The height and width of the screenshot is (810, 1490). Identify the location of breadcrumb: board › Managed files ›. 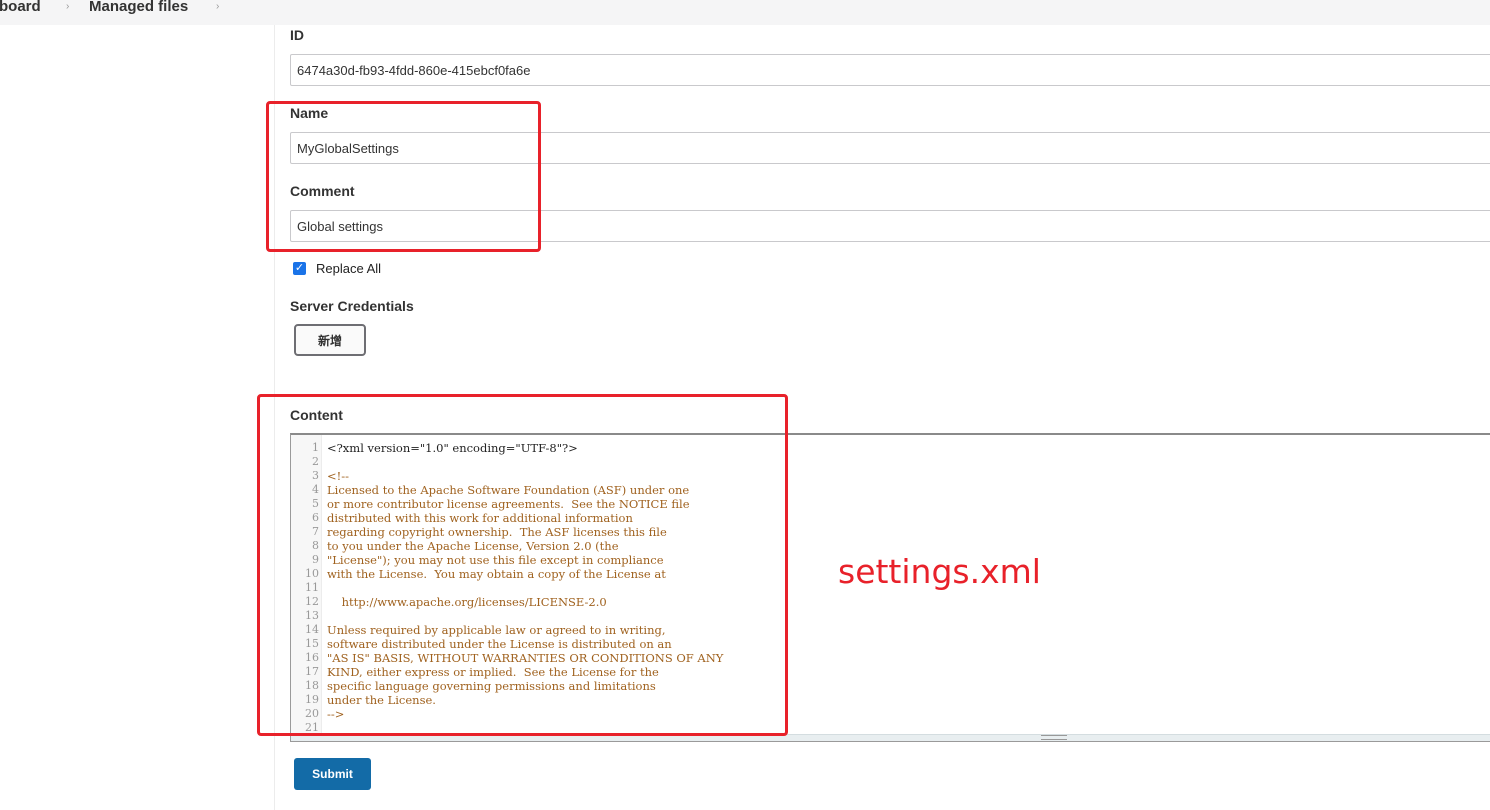
(745, 12).